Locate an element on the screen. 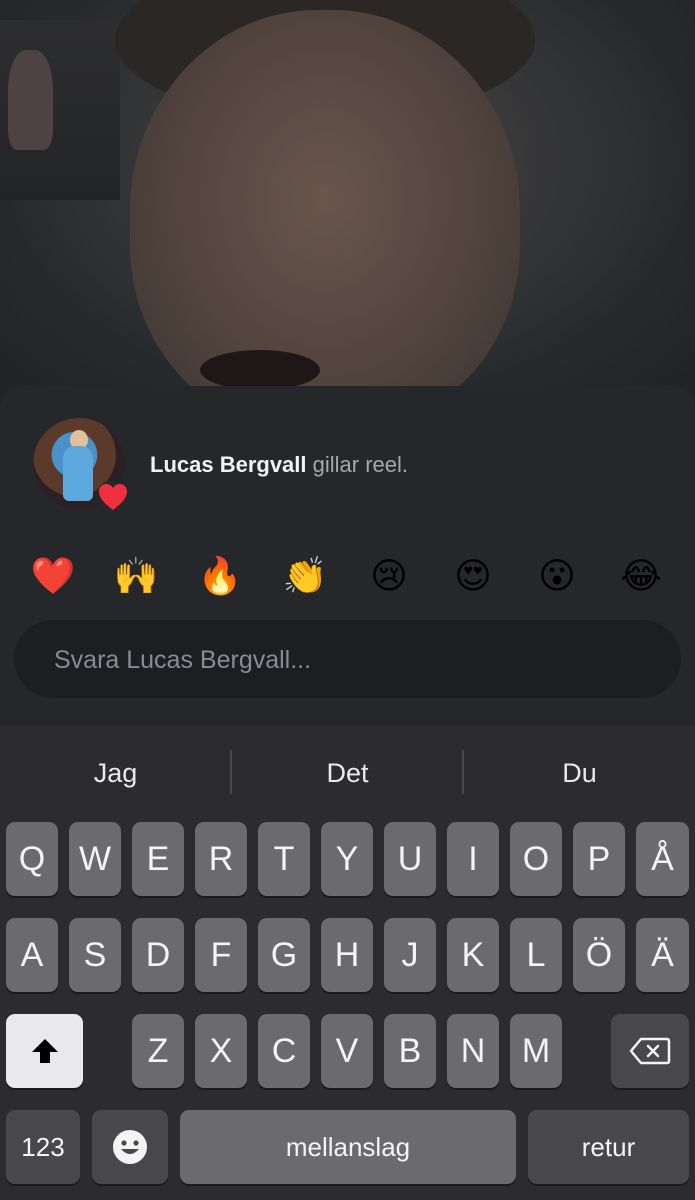 The height and width of the screenshot is (1200, 695). reaction-heart-icon: ❤️ is located at coordinates (53, 577).